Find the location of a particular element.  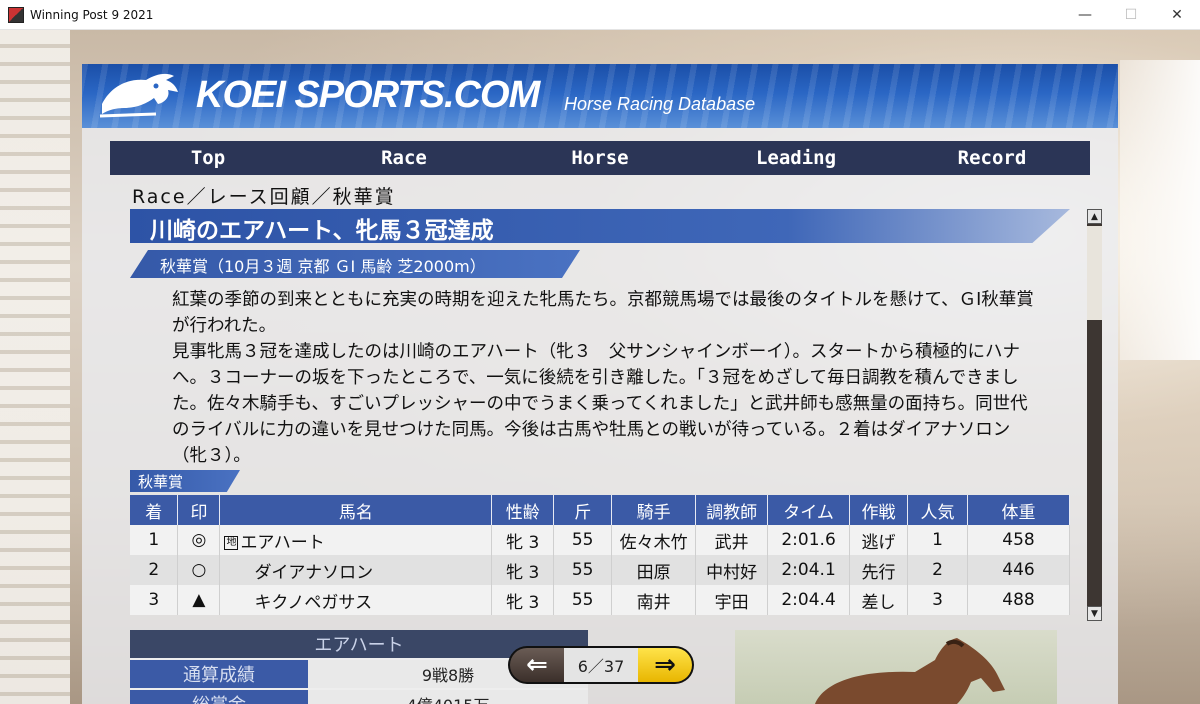

cell-horse-name: キクノペガサス is located at coordinates (356, 600).